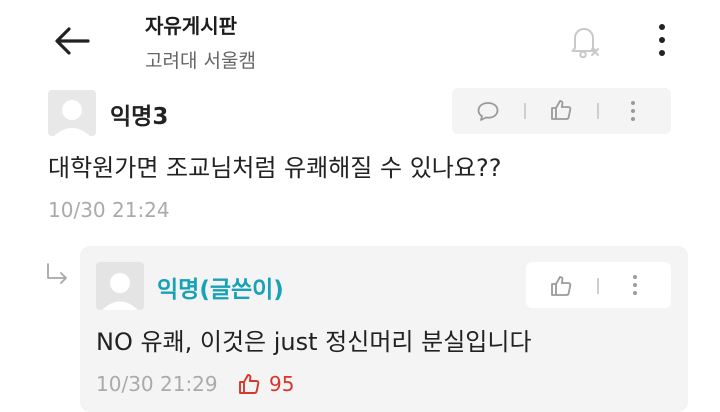  I want to click on board-title: 자유게시판, so click(191, 26).